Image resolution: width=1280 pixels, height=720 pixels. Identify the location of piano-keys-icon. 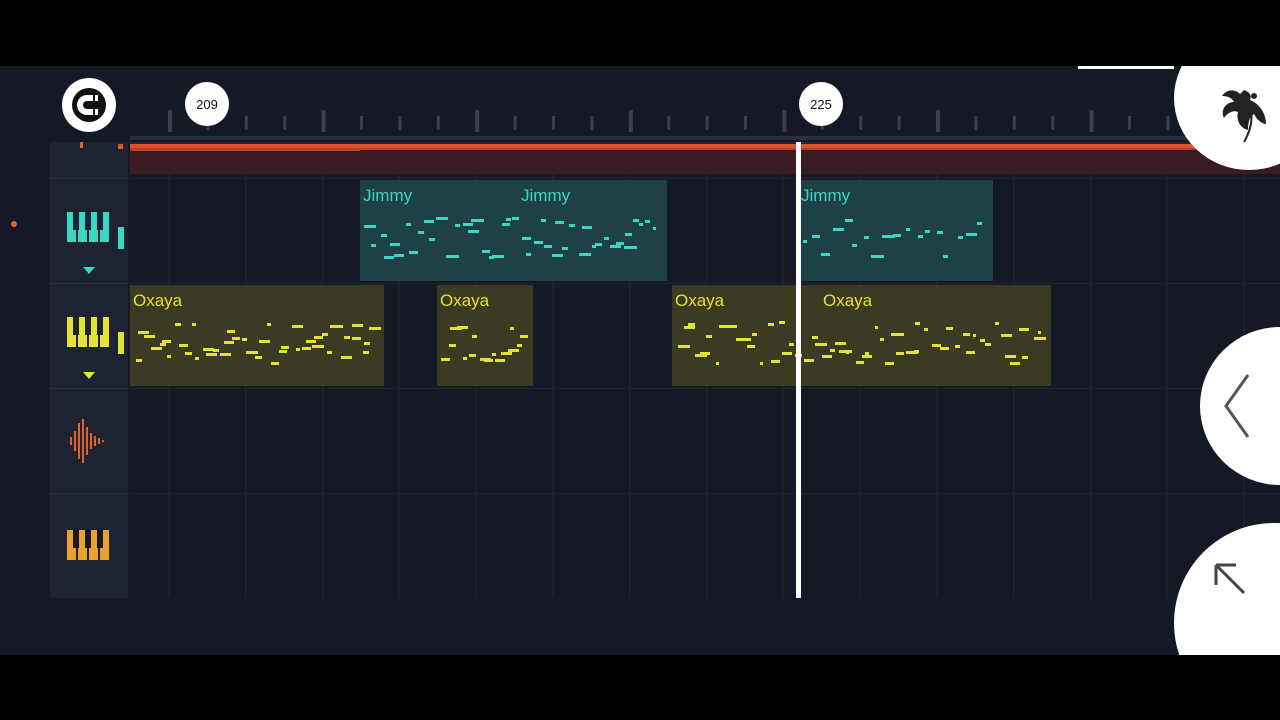
(88, 545).